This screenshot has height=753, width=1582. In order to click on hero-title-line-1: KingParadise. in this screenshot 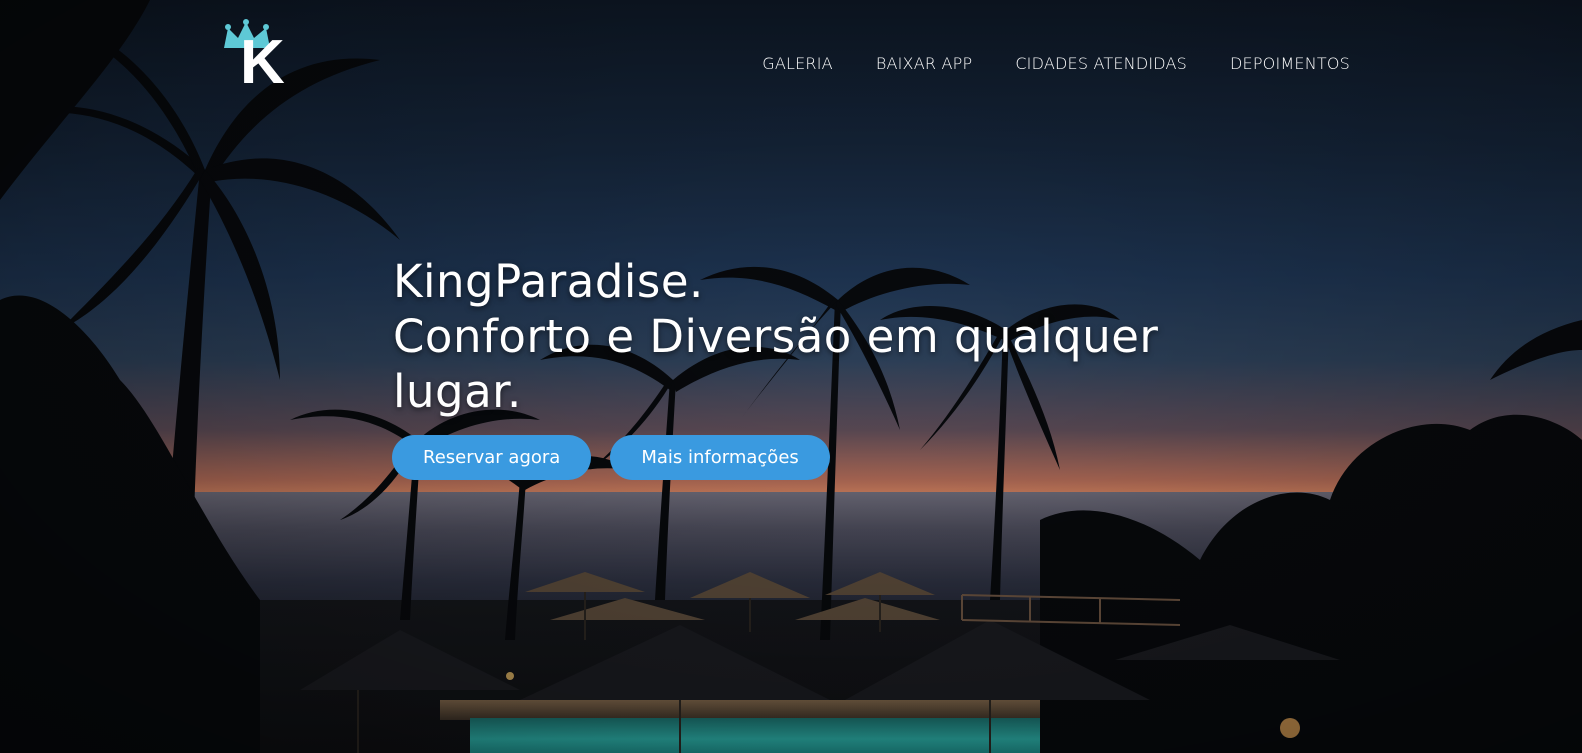, I will do `click(548, 281)`.